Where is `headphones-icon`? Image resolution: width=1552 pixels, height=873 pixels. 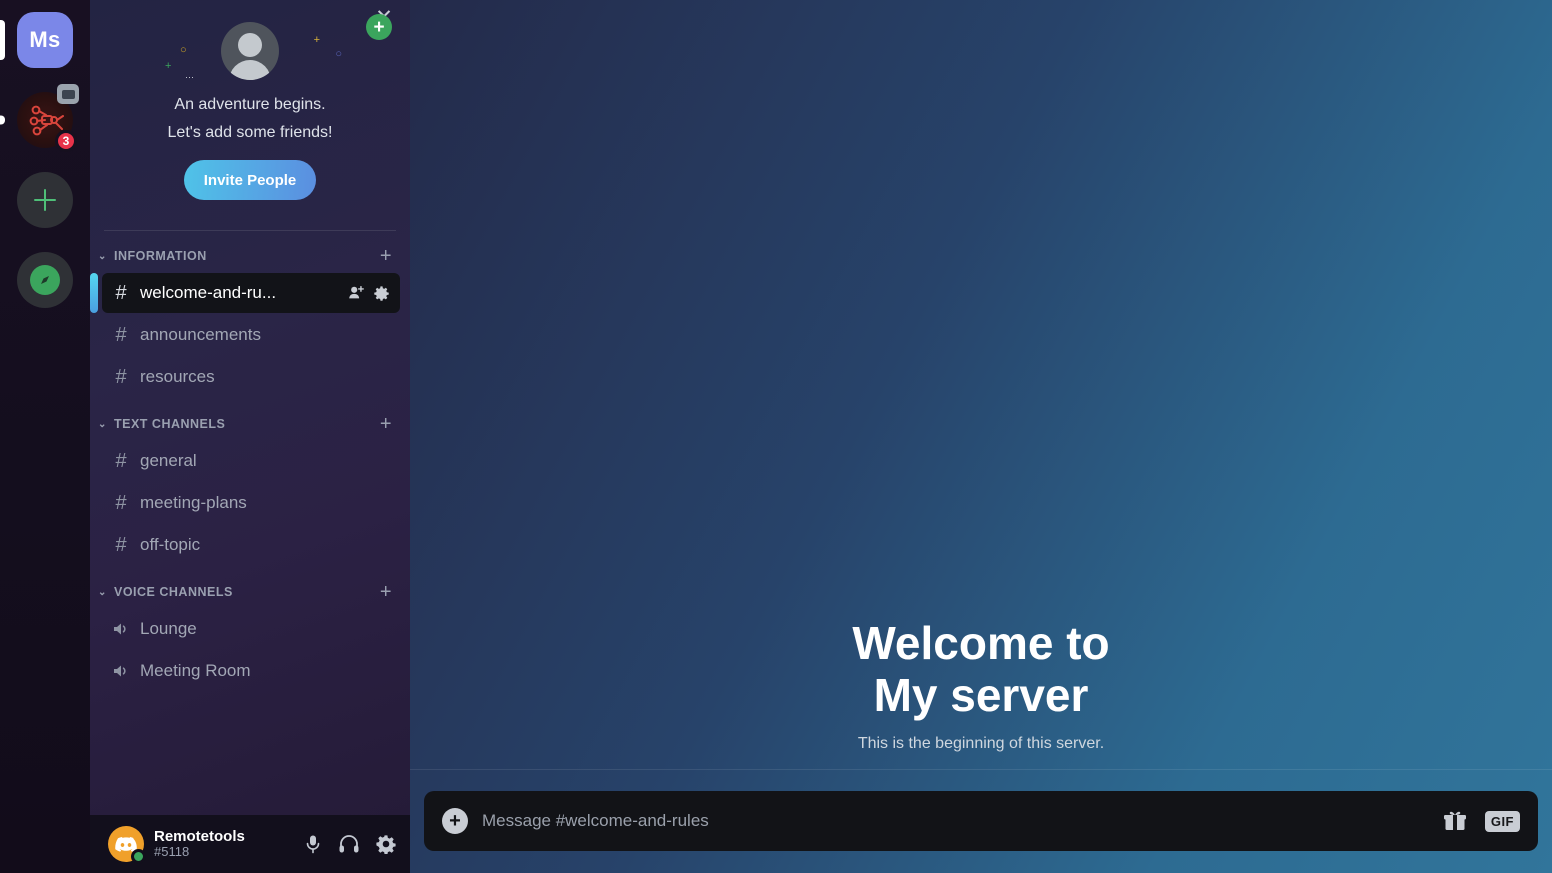
headphones-icon is located at coordinates (349, 844).